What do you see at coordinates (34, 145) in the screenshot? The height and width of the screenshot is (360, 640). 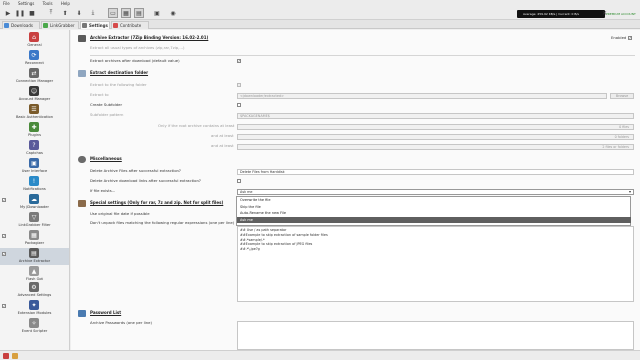 I see `sidebar-icon: ?` at bounding box center [34, 145].